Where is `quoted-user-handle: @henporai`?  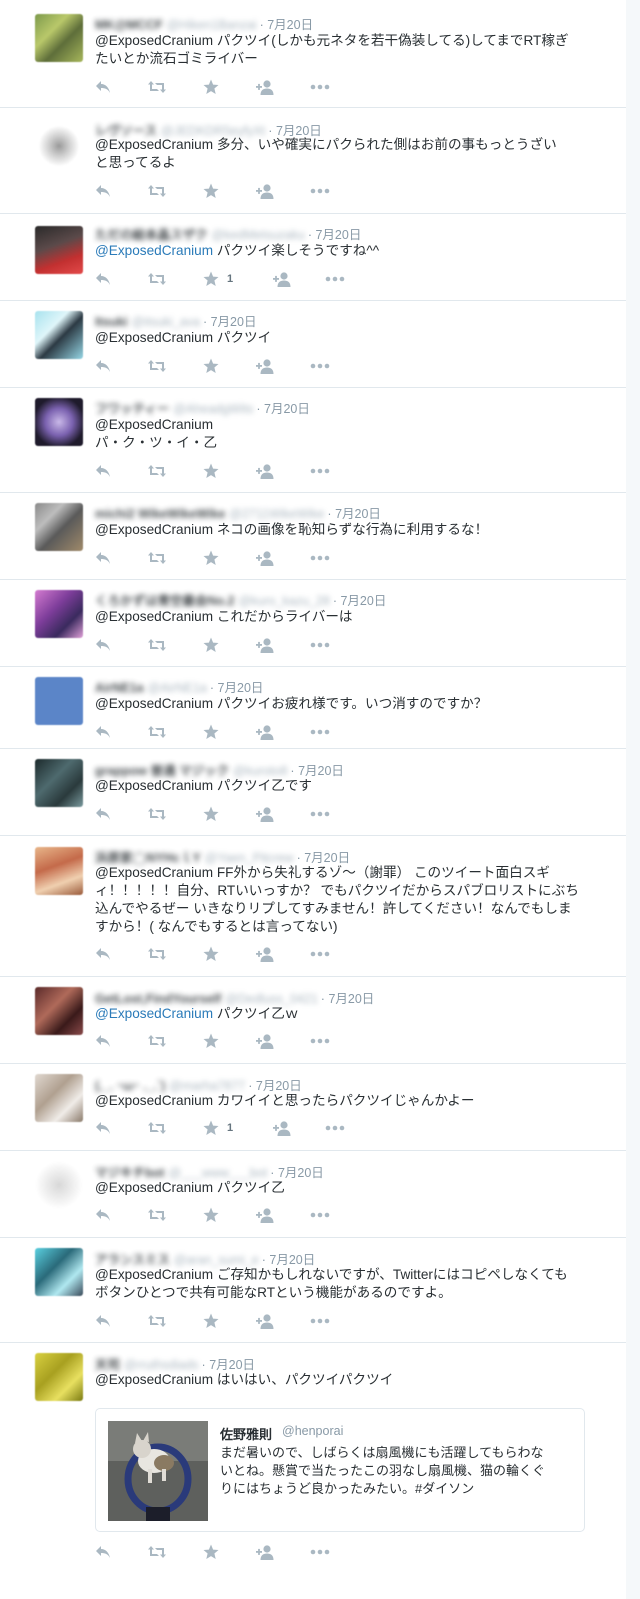 quoted-user-handle: @henporai is located at coordinates (312, 1431).